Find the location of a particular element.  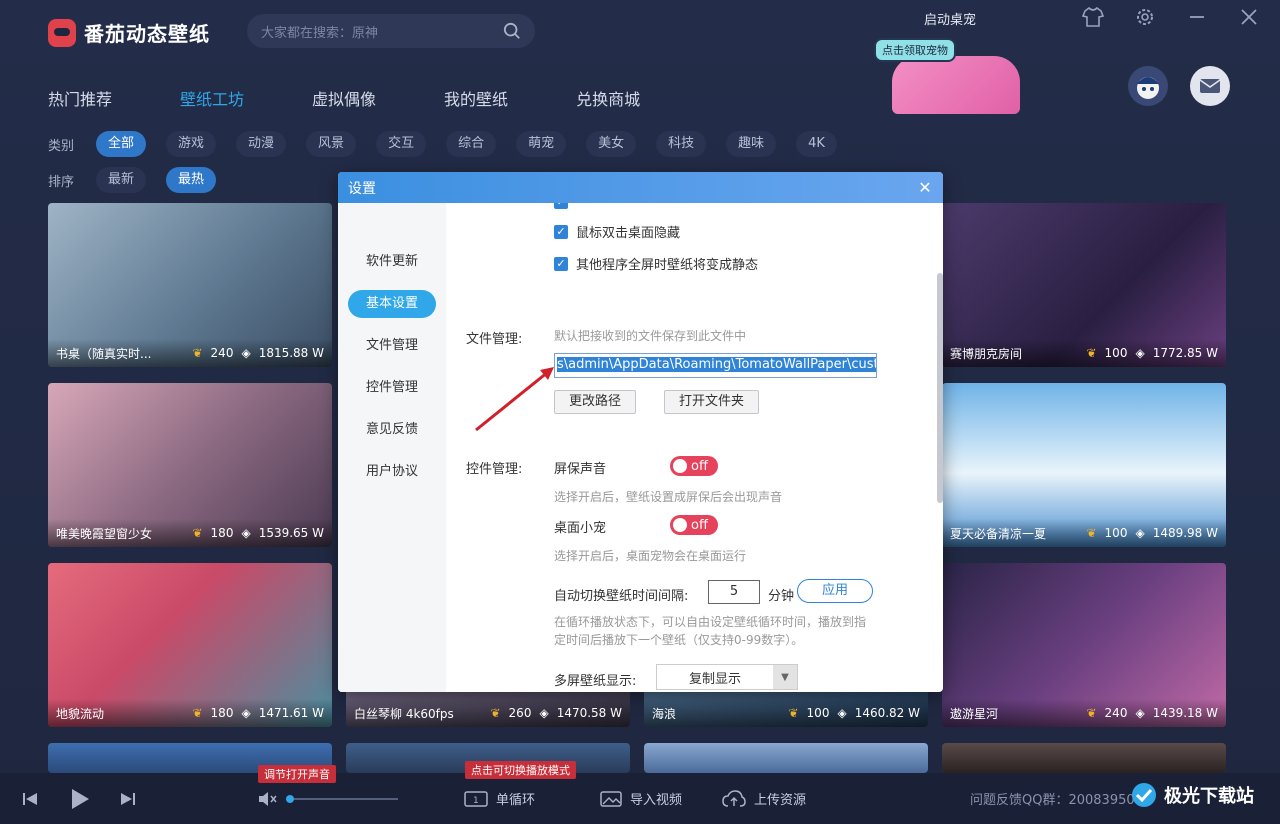

desktop-pet-toggle: off is located at coordinates (694, 525).